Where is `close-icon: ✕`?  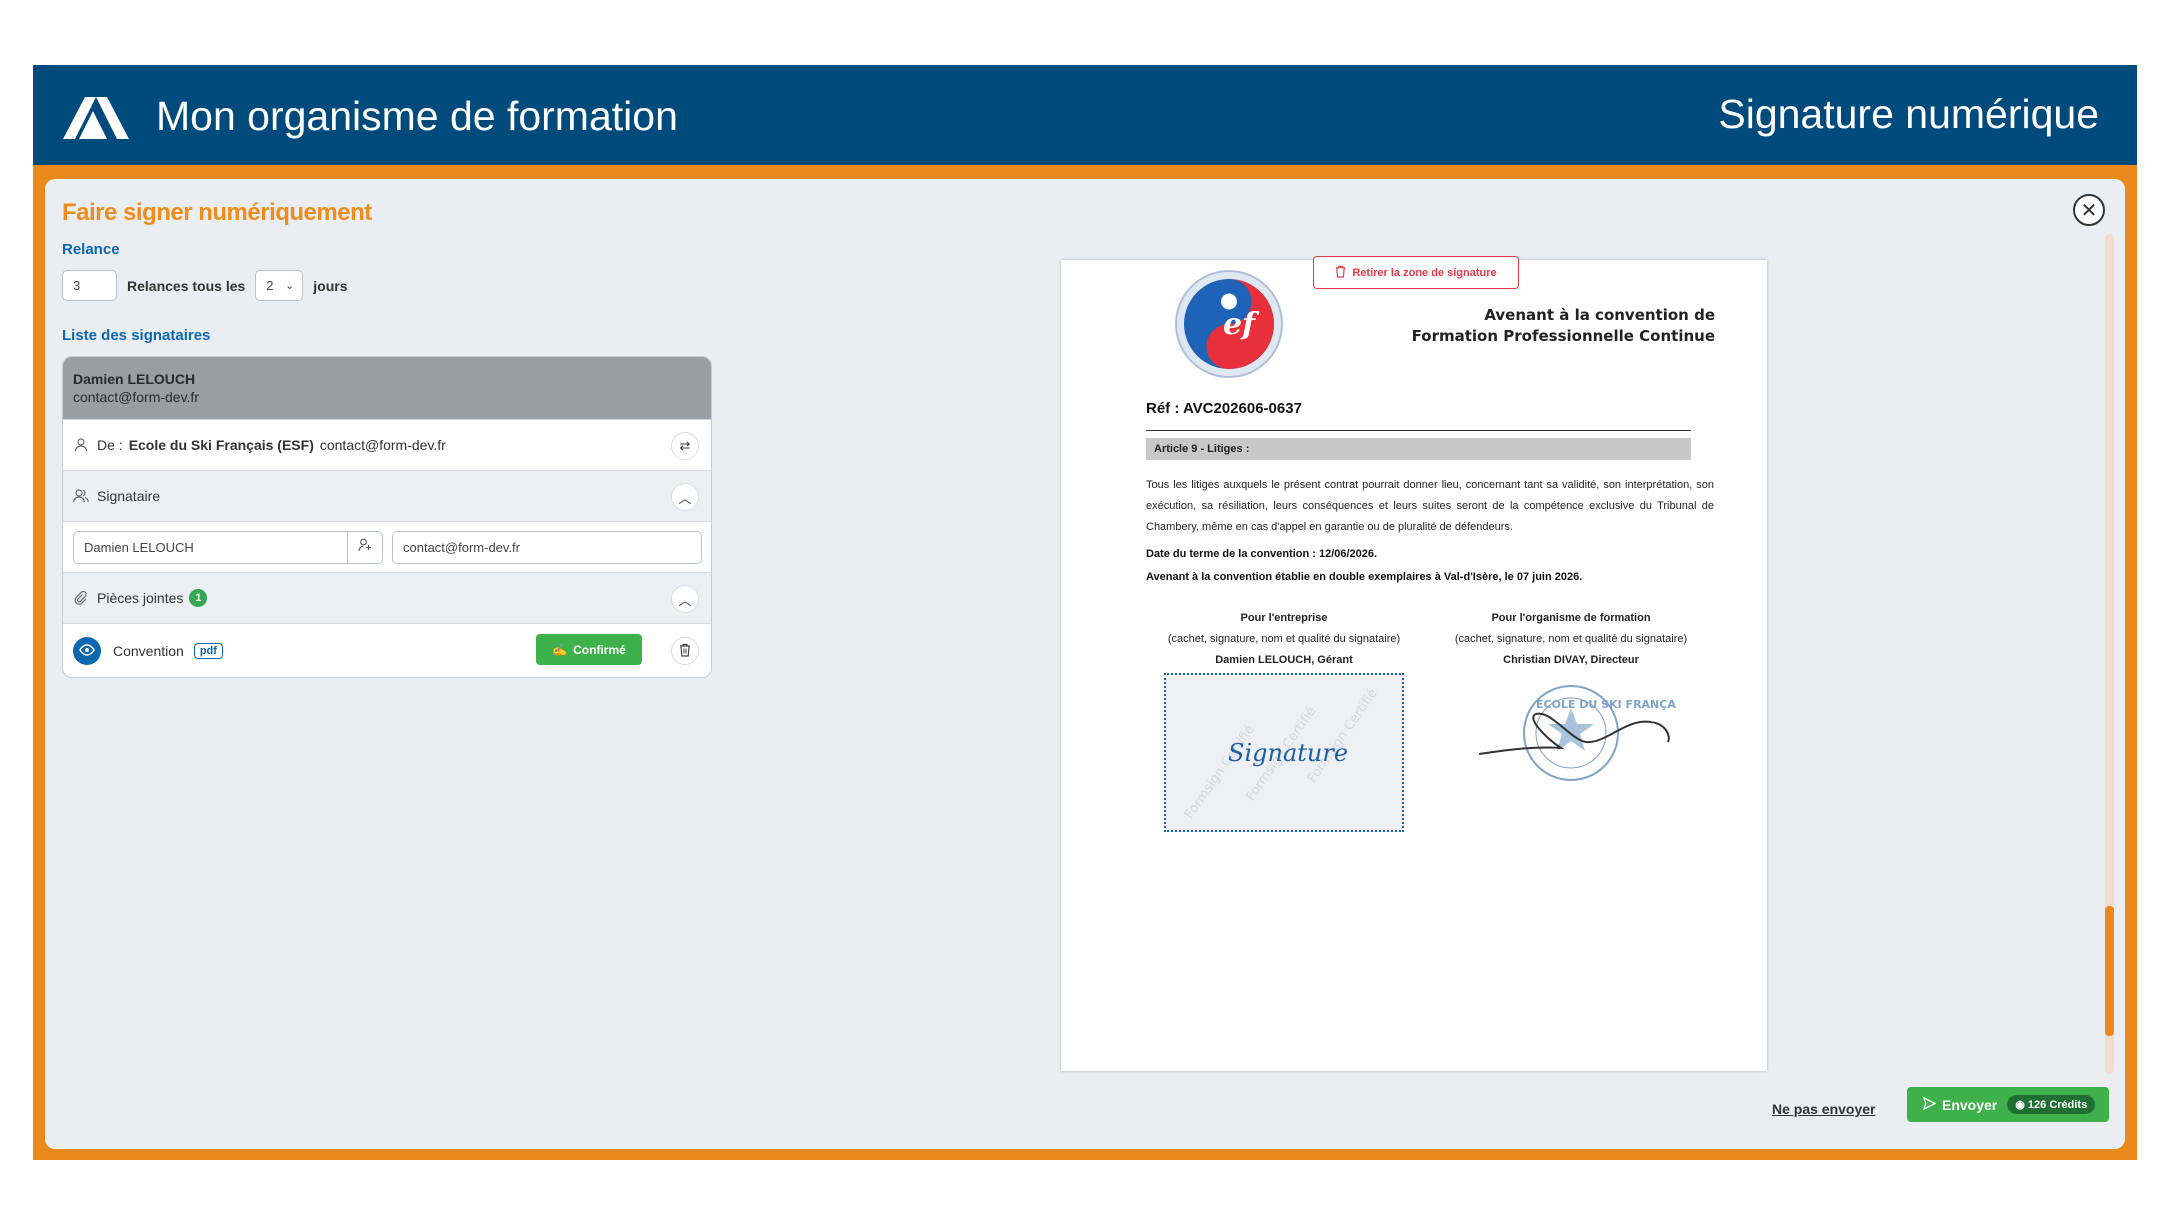
close-icon: ✕ is located at coordinates (2089, 210).